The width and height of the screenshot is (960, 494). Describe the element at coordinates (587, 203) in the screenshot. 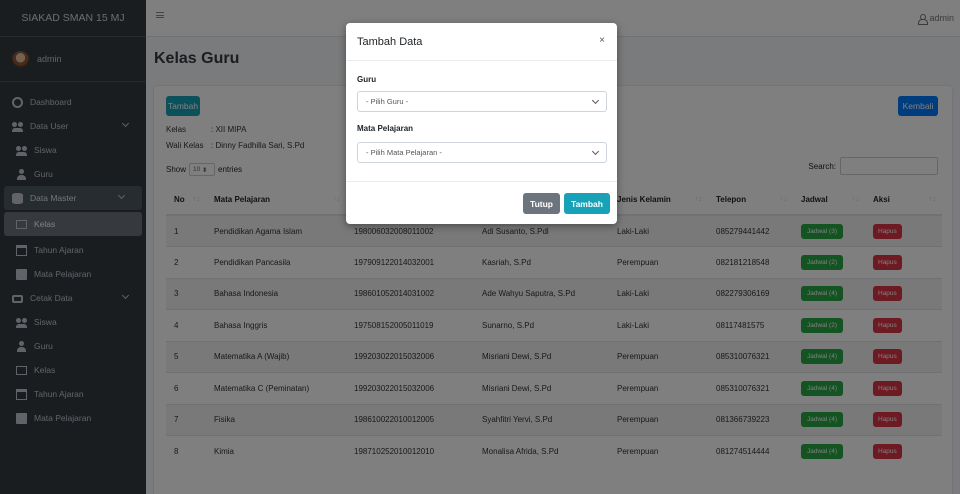

I see `submit-button: Tambah` at that location.